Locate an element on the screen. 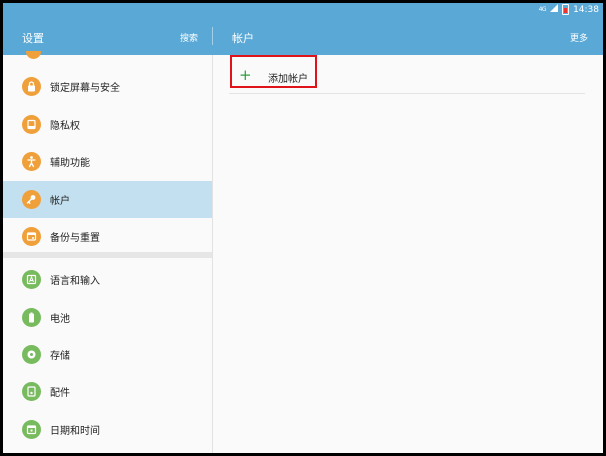 This screenshot has height=456, width=606. lock-icon is located at coordinates (31, 86).